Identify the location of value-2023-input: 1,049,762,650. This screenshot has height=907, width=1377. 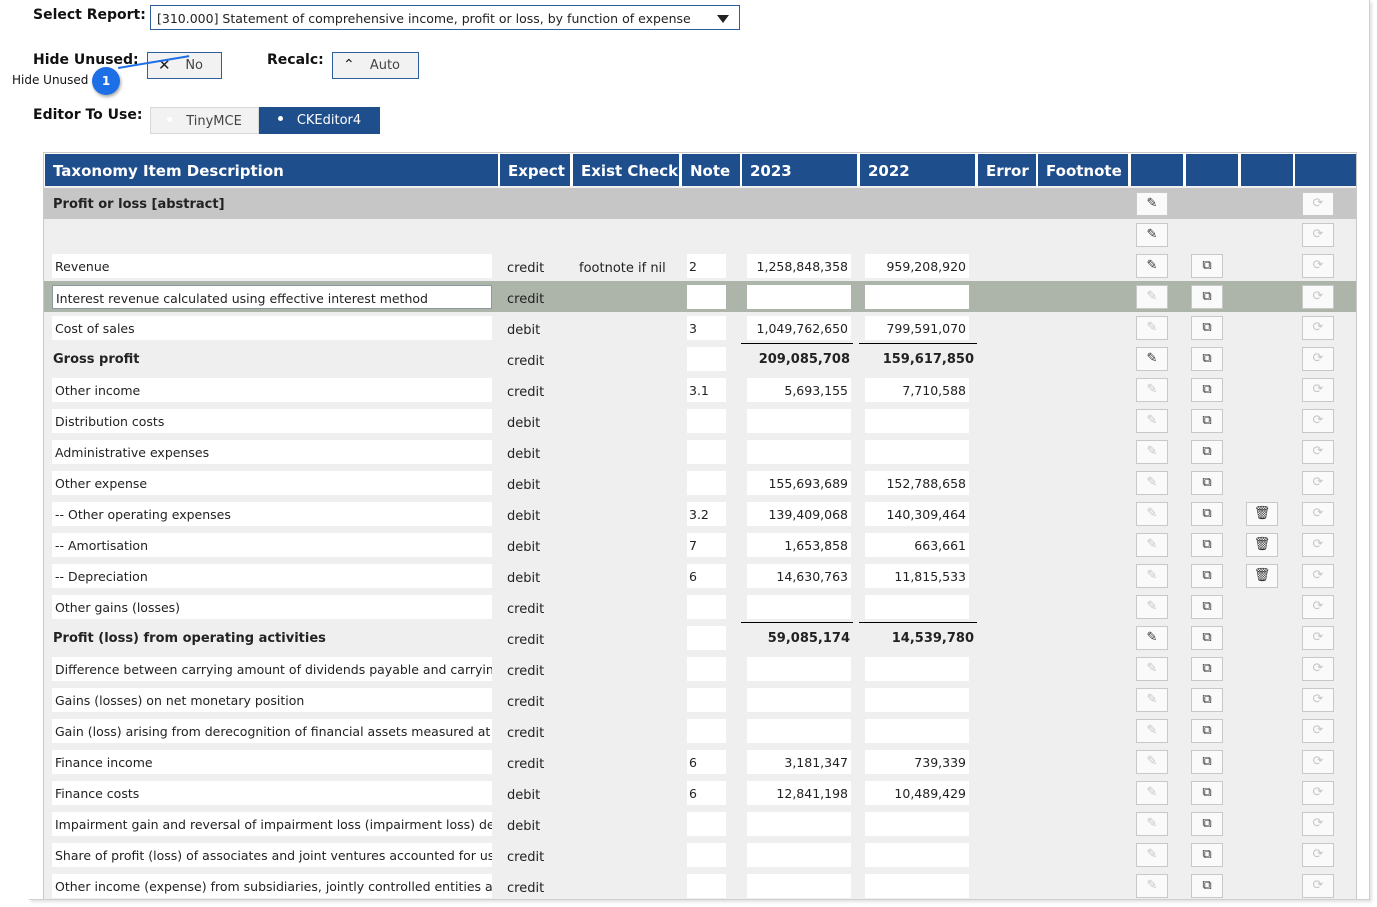
(799, 328).